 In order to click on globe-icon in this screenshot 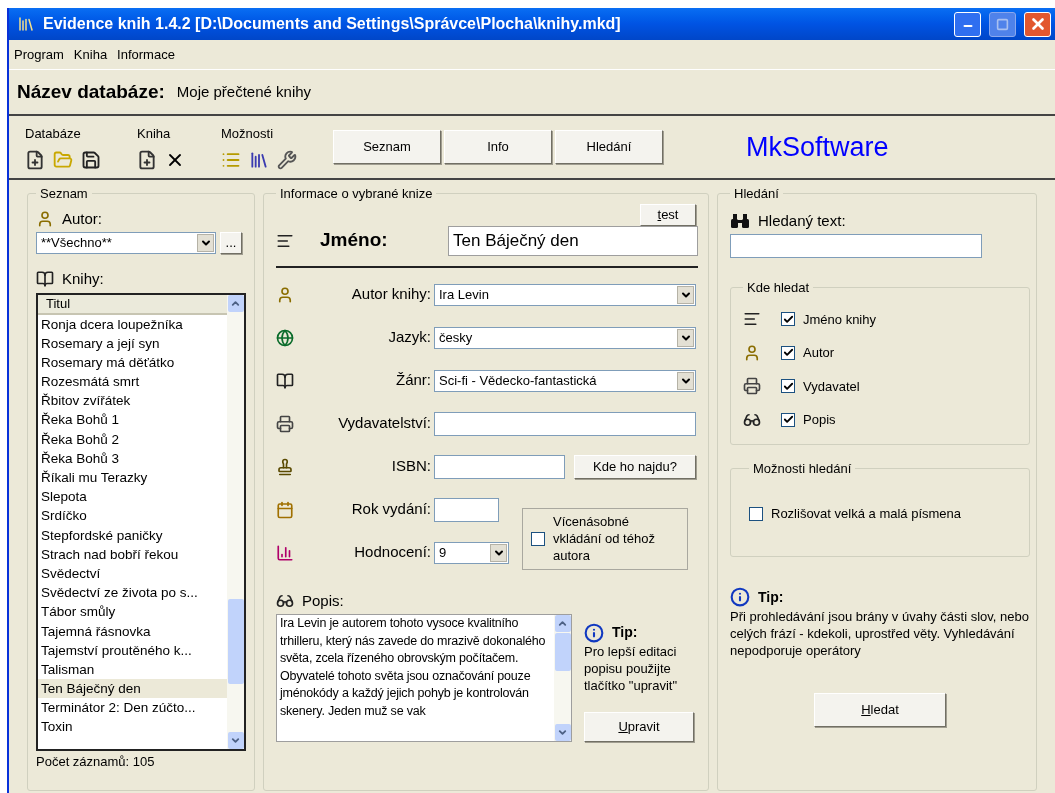, I will do `click(285, 337)`.